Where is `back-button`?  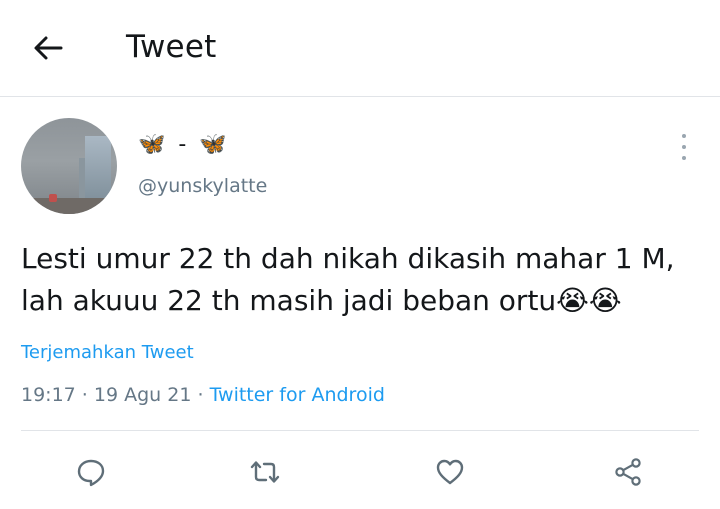
back-button is located at coordinates (48, 48).